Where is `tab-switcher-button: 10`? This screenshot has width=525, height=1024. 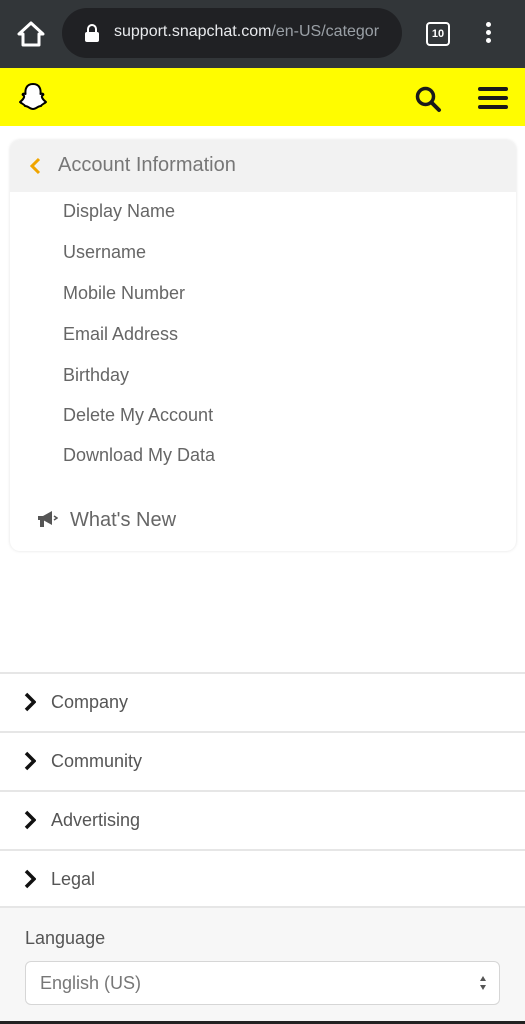 tab-switcher-button: 10 is located at coordinates (438, 34).